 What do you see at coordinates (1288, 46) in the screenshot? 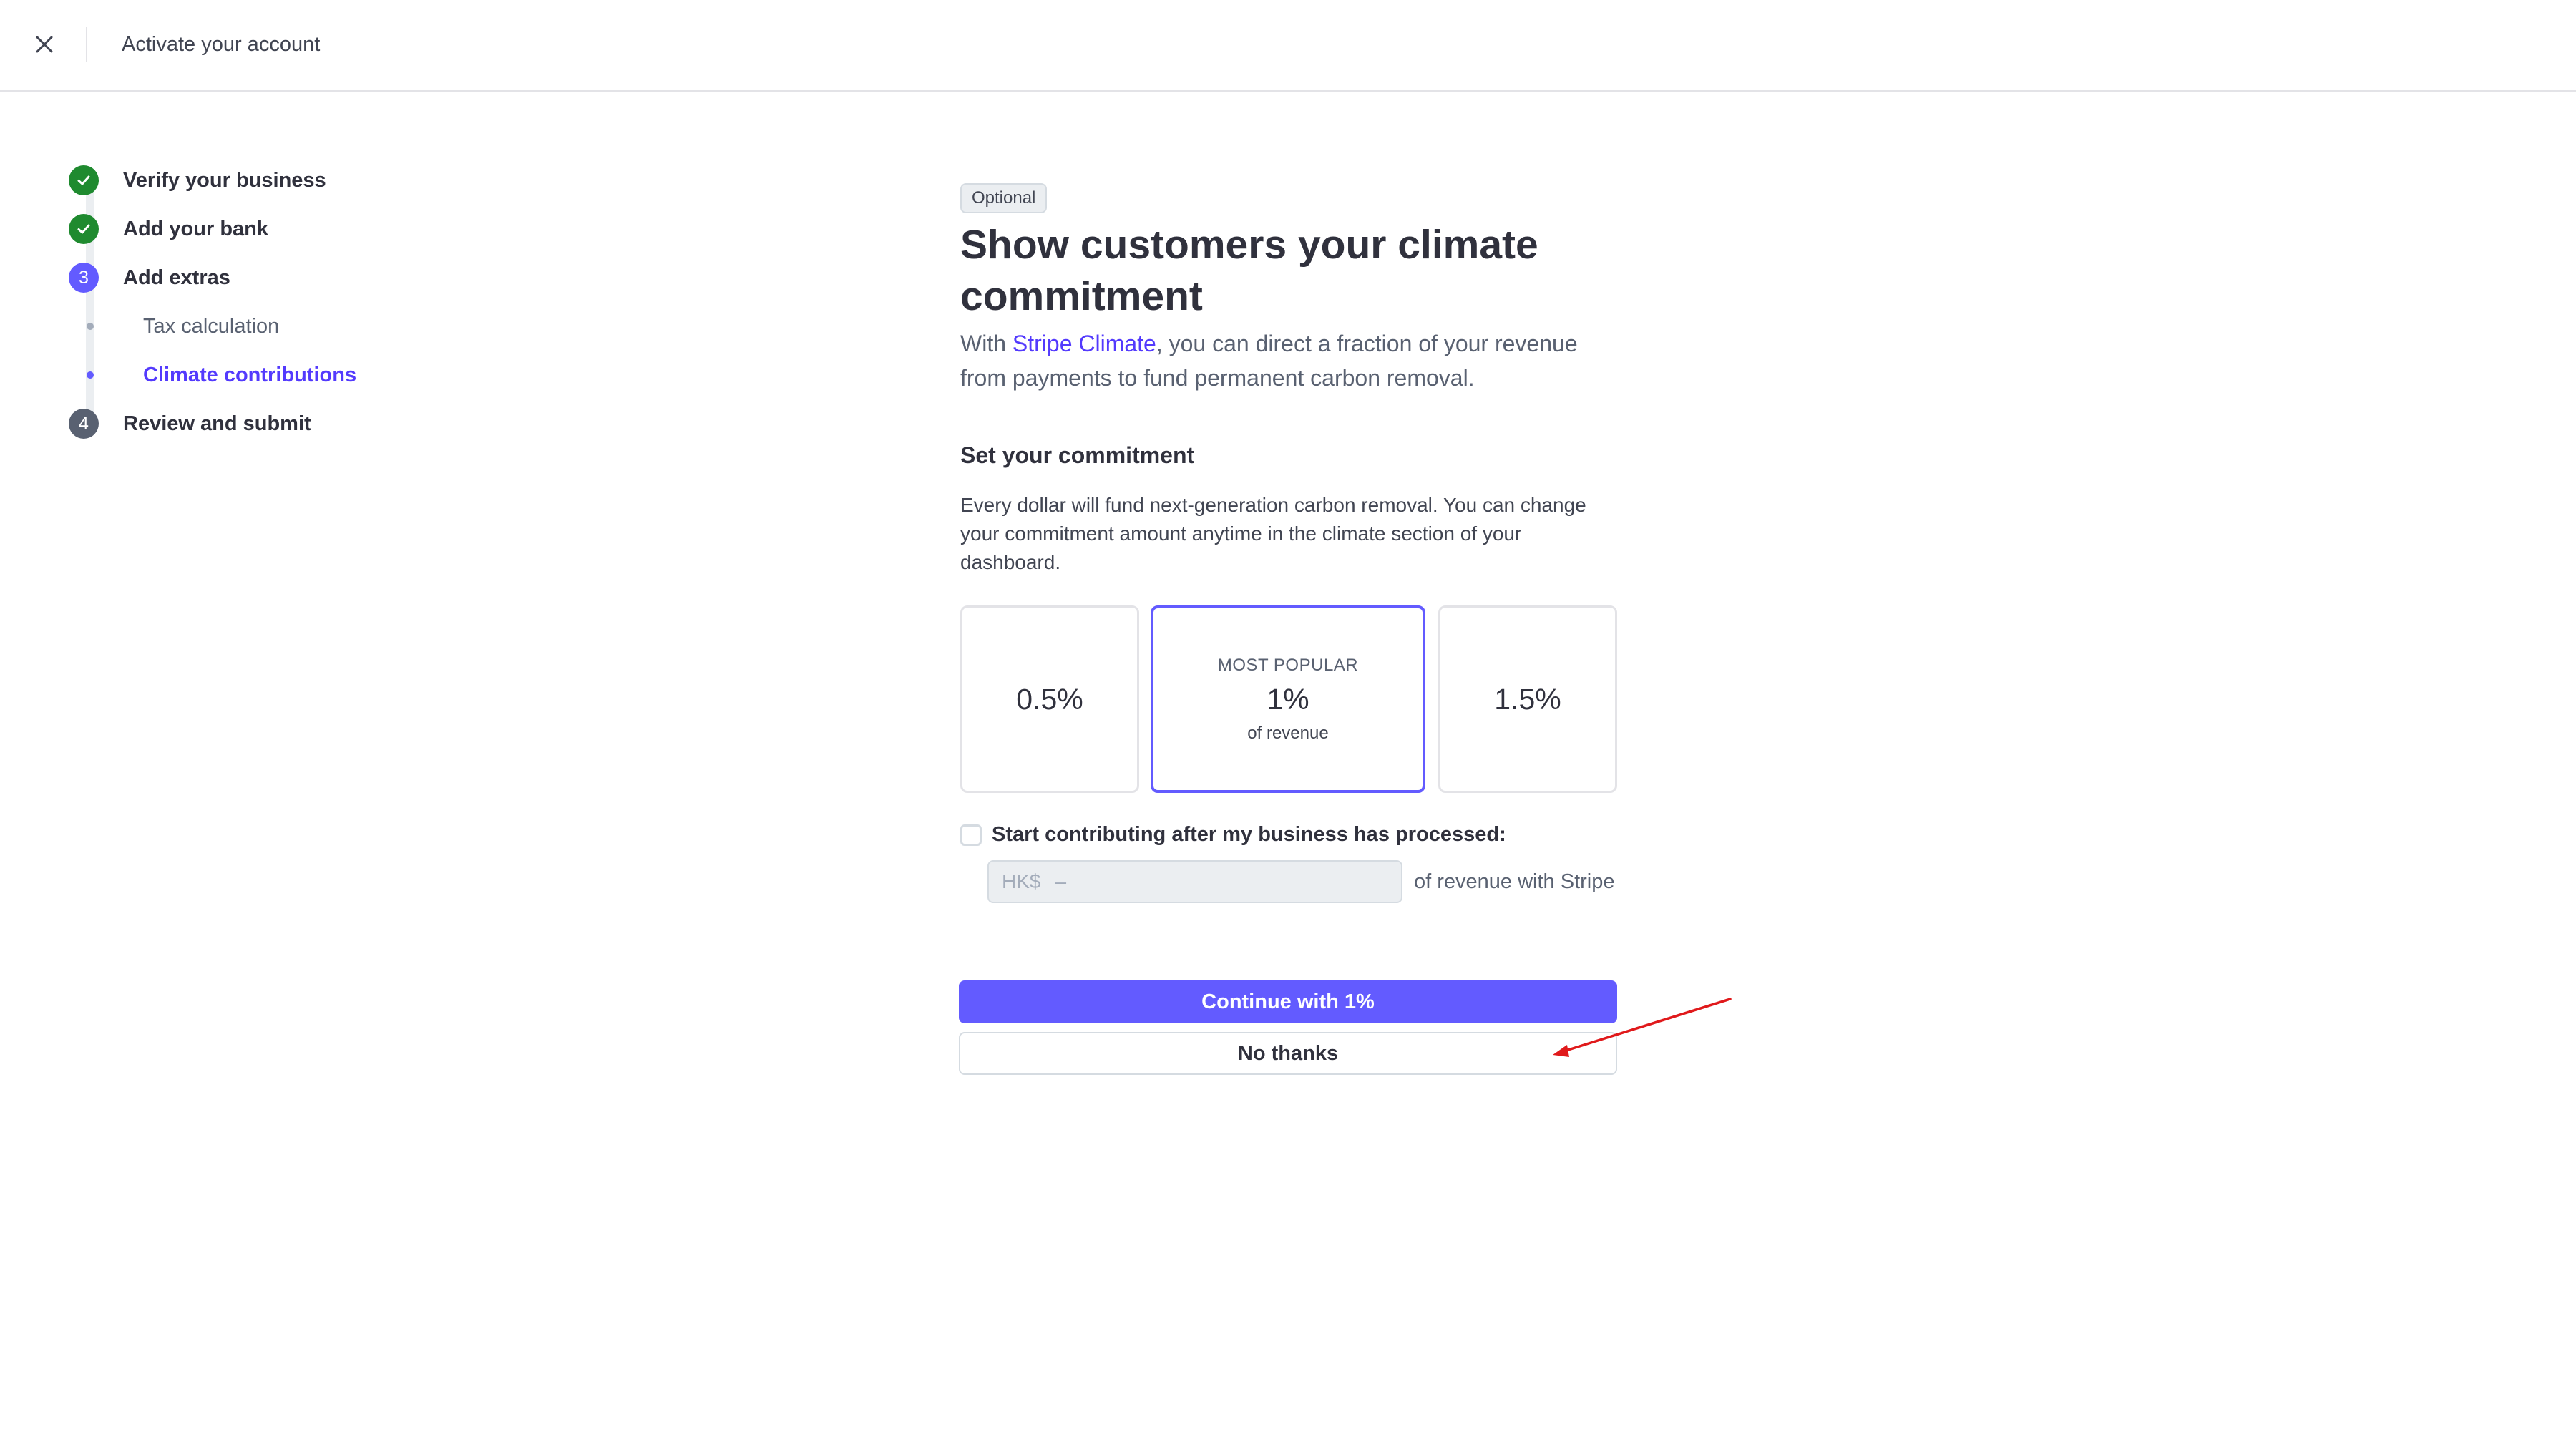
I see `top-bar: Activate your account` at bounding box center [1288, 46].